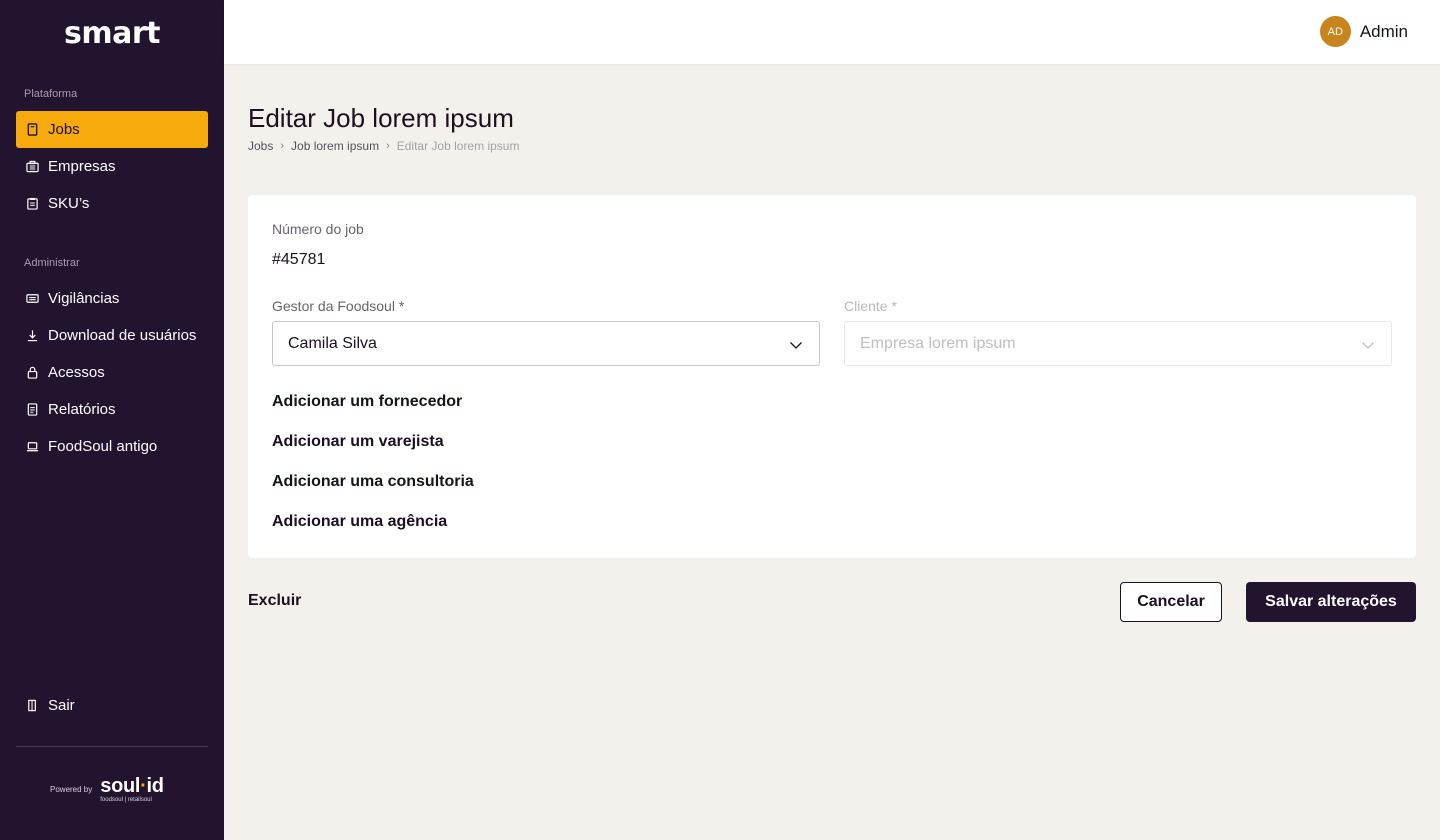 This screenshot has height=840, width=1440. What do you see at coordinates (64, 129) in the screenshot?
I see `sidebar-item-label: Jobs` at bounding box center [64, 129].